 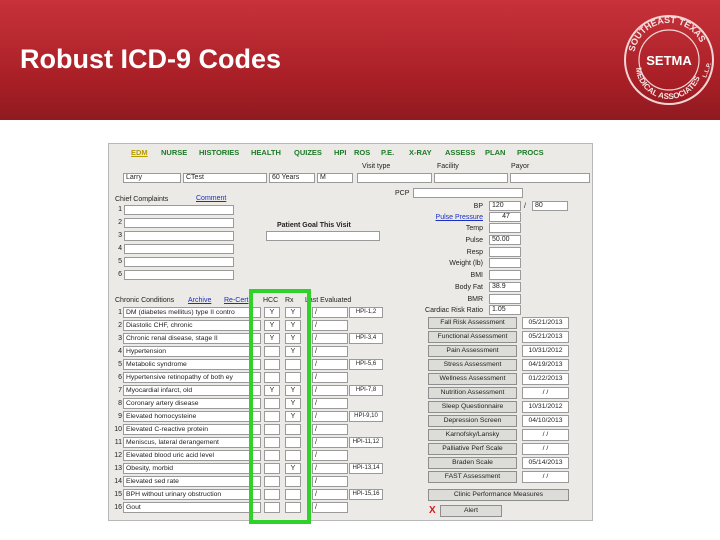 I want to click on archive-link: Archive, so click(x=199, y=300).